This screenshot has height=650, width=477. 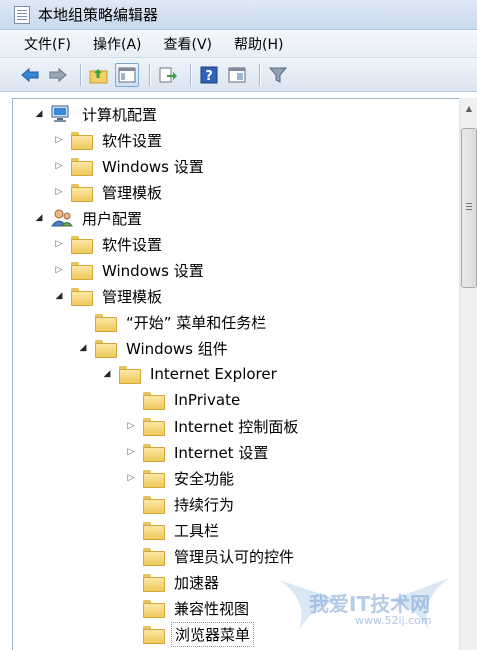 I want to click on tree-node: “开始” 菜单和任务栏, so click(x=173, y=322).